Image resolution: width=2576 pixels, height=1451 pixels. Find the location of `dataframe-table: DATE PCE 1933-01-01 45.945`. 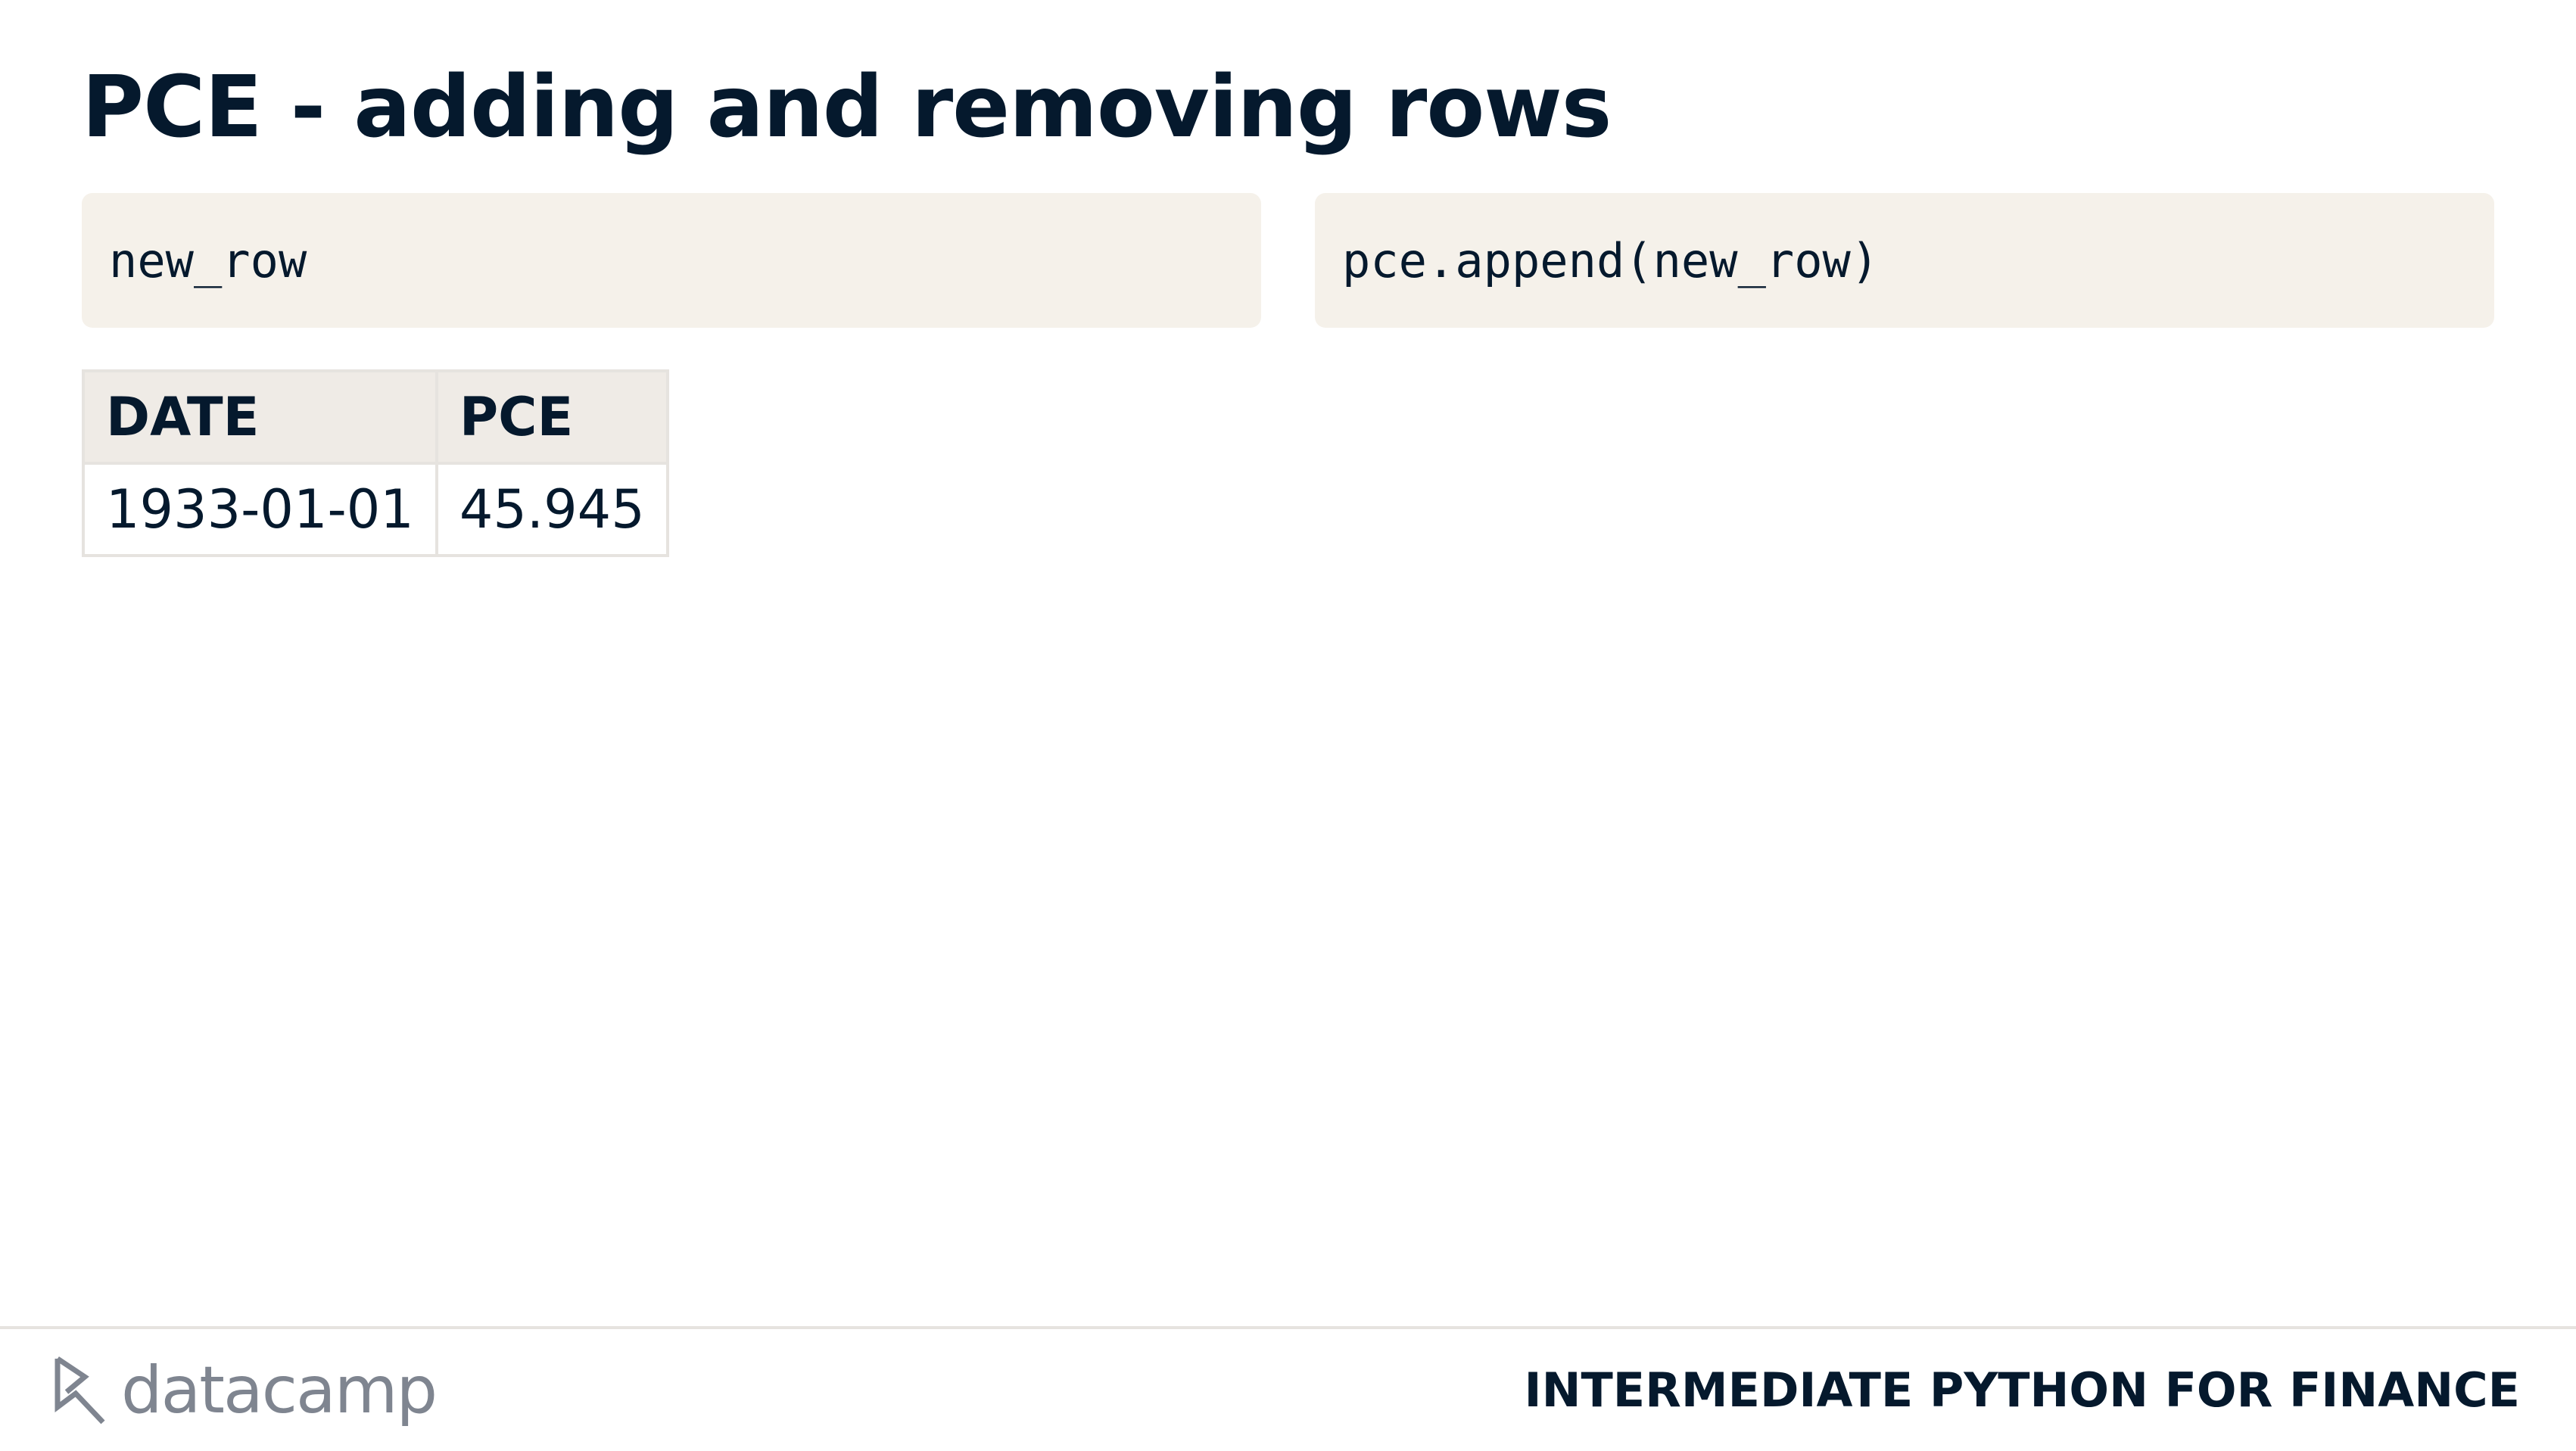

dataframe-table: DATE PCE 1933-01-01 45.945 is located at coordinates (375, 463).